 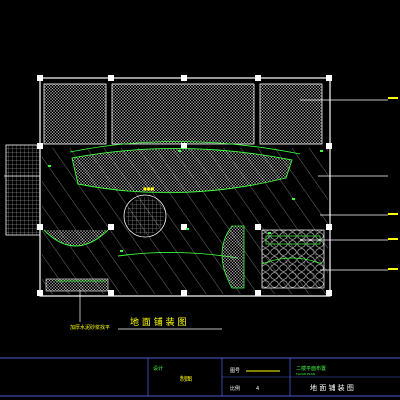 What do you see at coordinates (393, 183) in the screenshot?
I see `leader-tags` at bounding box center [393, 183].